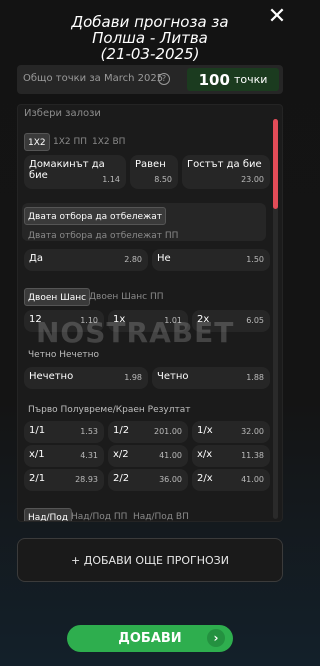  Describe the element at coordinates (150, 54) in the screenshot. I see `title-line-3: (21-03-2025)` at that location.